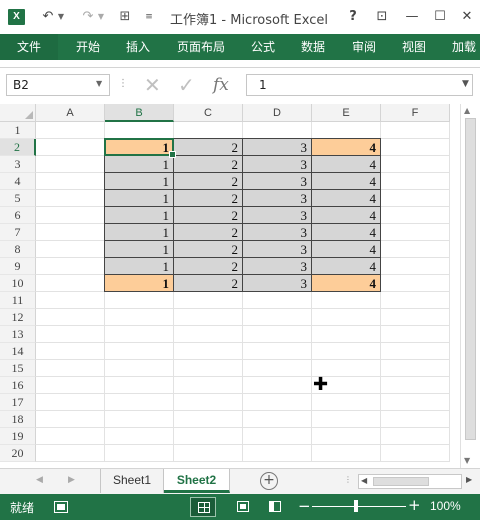  What do you see at coordinates (18, 453) in the screenshot?
I see `row-header-20: 20` at bounding box center [18, 453].